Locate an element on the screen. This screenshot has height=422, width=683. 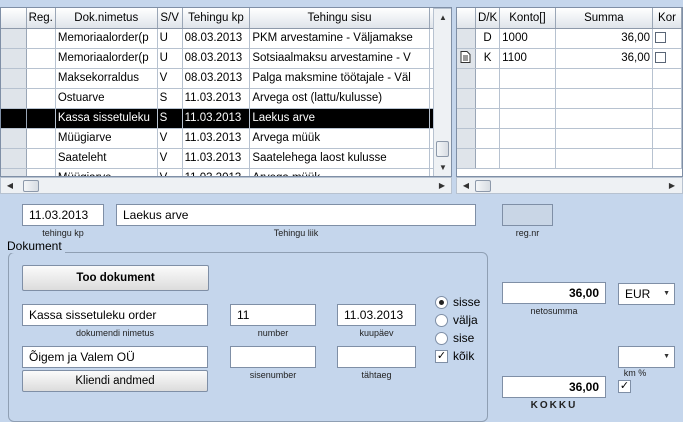
col-header-kor: Kor is located at coordinates (667, 18).